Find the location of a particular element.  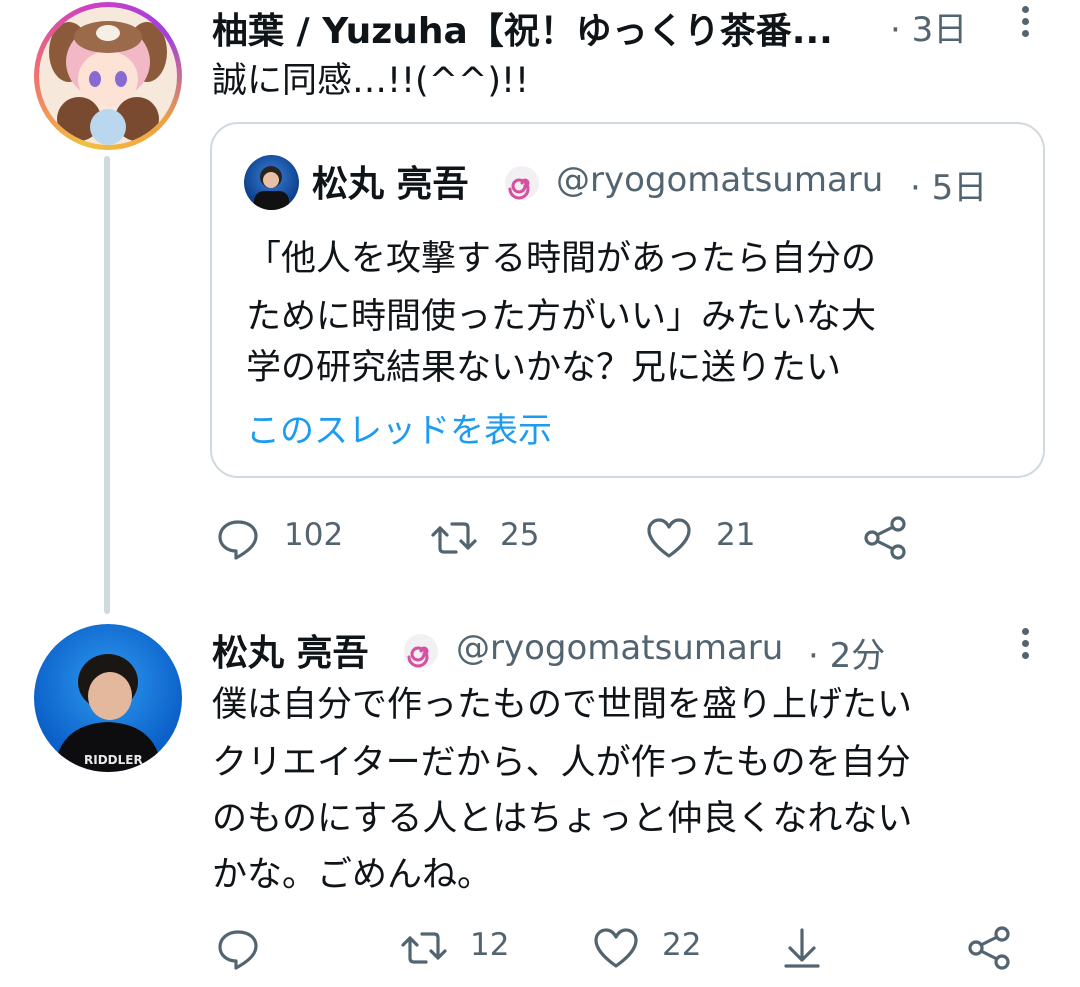

tweet2-retweet-count: 12 is located at coordinates (490, 945).